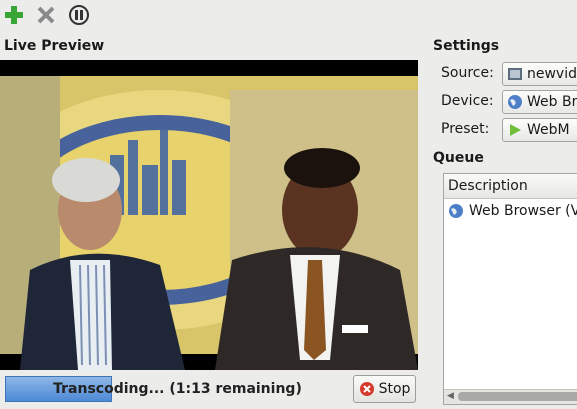 This screenshot has width=577, height=409. What do you see at coordinates (366, 389) in the screenshot?
I see `stop-icon` at bounding box center [366, 389].